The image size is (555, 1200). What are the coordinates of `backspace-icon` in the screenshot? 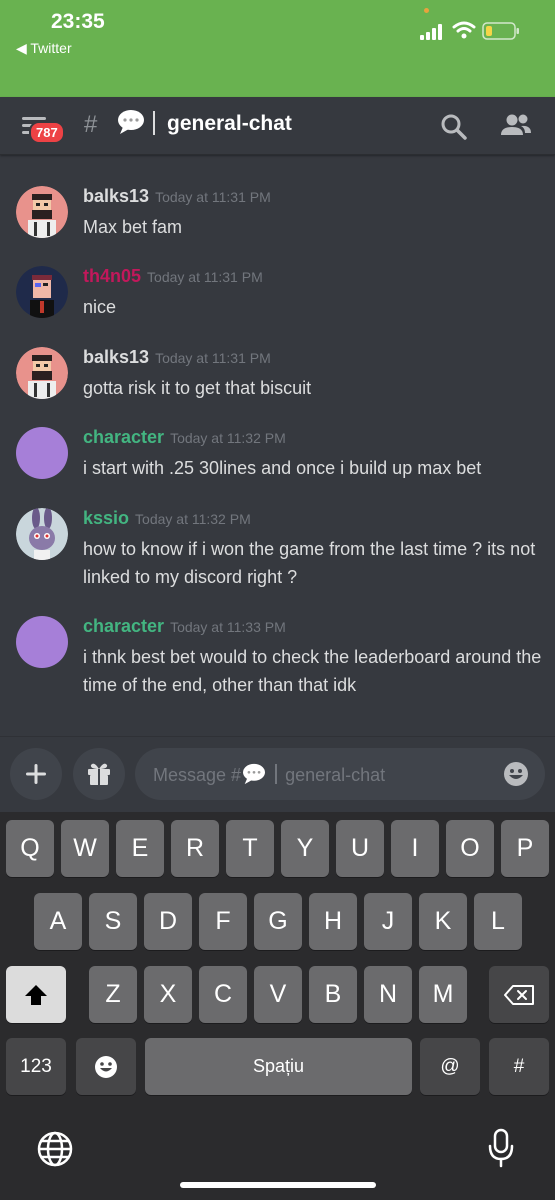 It's located at (519, 994).